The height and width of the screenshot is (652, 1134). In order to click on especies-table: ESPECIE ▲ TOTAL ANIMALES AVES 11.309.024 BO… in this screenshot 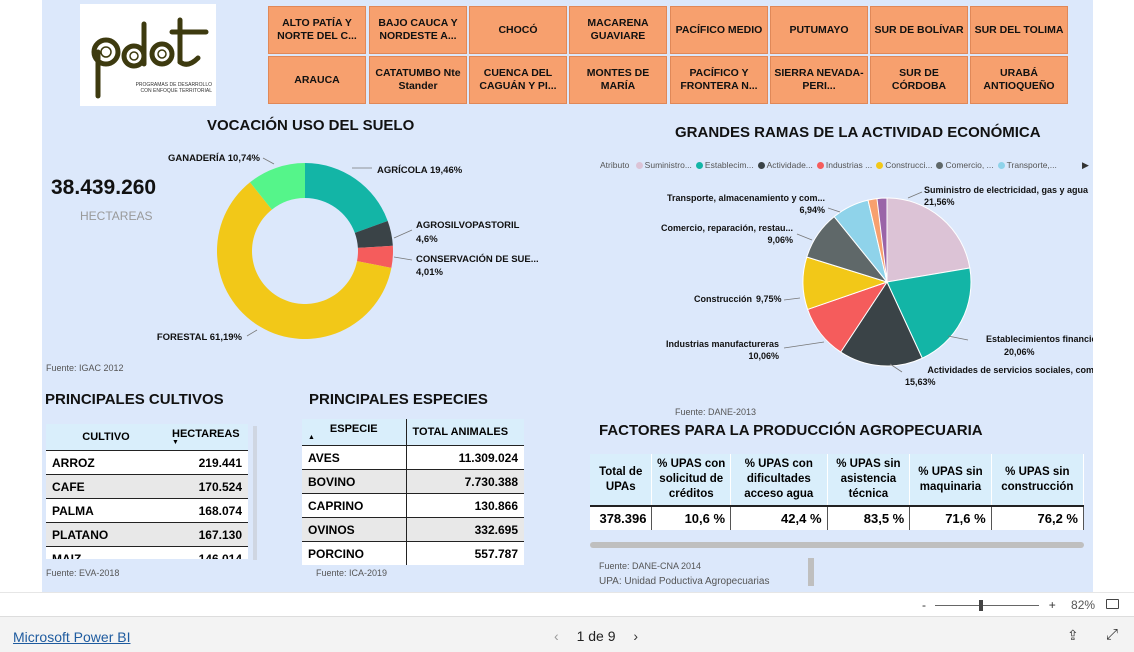, I will do `click(413, 492)`.